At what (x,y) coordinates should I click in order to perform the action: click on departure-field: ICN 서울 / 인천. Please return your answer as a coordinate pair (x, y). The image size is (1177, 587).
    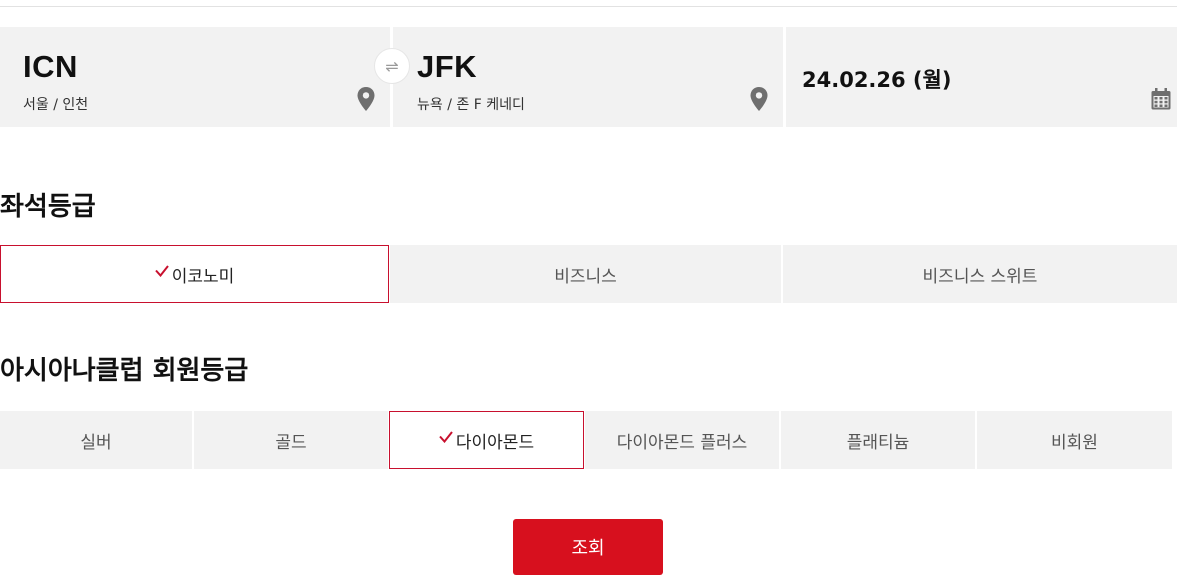
    Looking at the image, I should click on (195, 77).